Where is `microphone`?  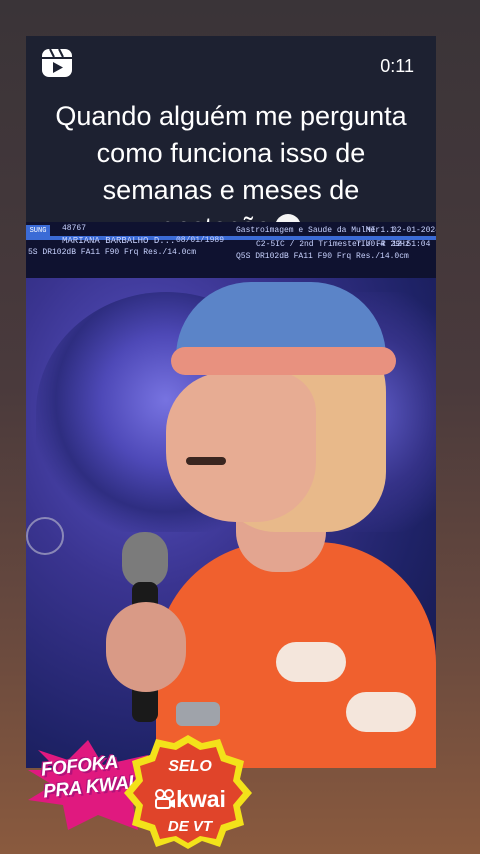
microphone is located at coordinates (145, 560).